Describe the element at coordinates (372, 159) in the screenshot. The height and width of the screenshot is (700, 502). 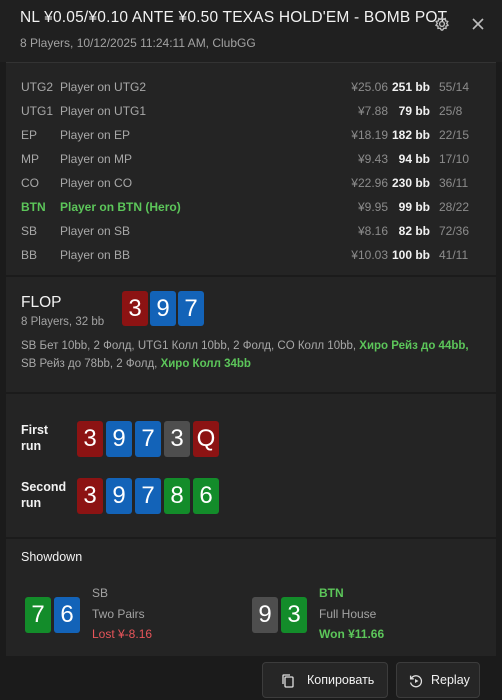
I see `player-stack: ¥9.43` at that location.